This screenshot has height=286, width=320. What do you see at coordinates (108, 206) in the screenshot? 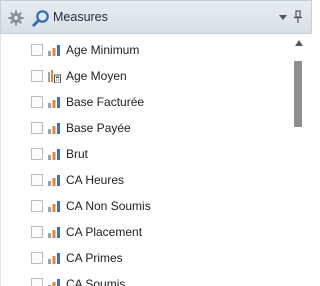
I see `list-item-label: CA Non Soumis` at bounding box center [108, 206].